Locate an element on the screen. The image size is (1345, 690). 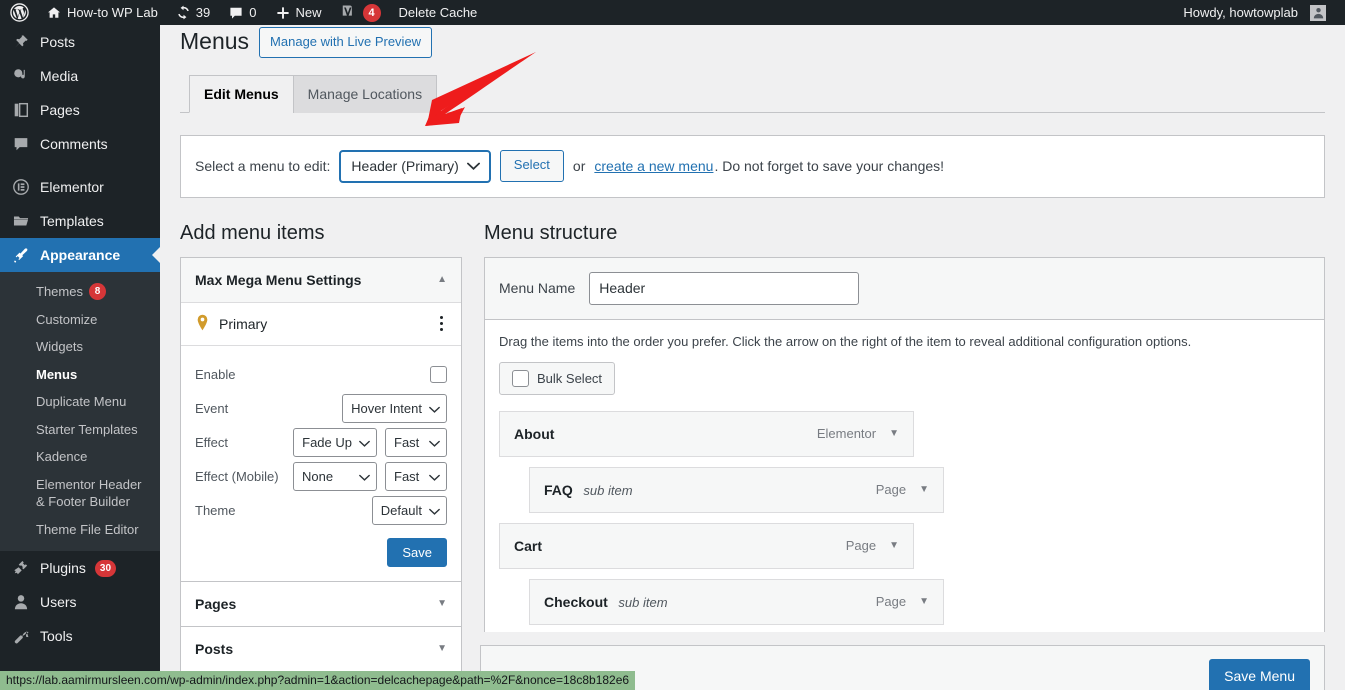
wordpress-logo-menu is located at coordinates (18, 12).